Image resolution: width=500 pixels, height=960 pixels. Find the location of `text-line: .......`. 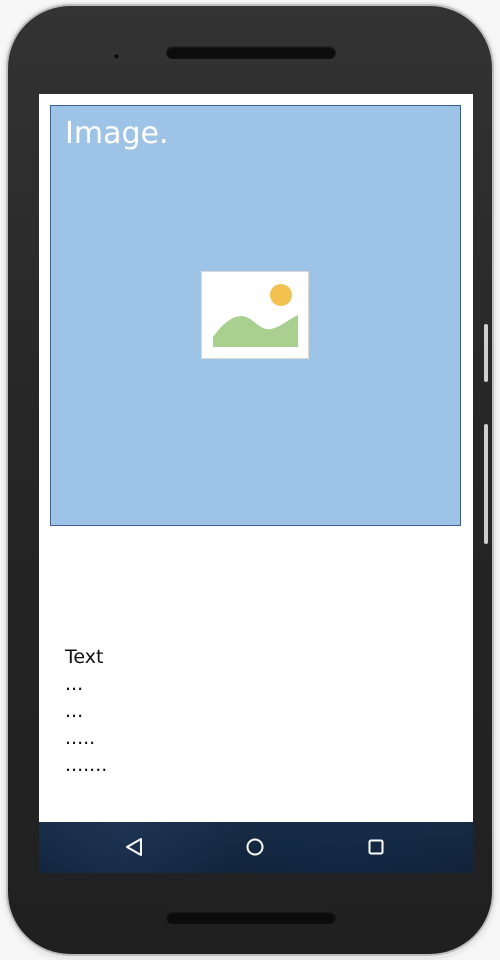

text-line: ....... is located at coordinates (86, 765).